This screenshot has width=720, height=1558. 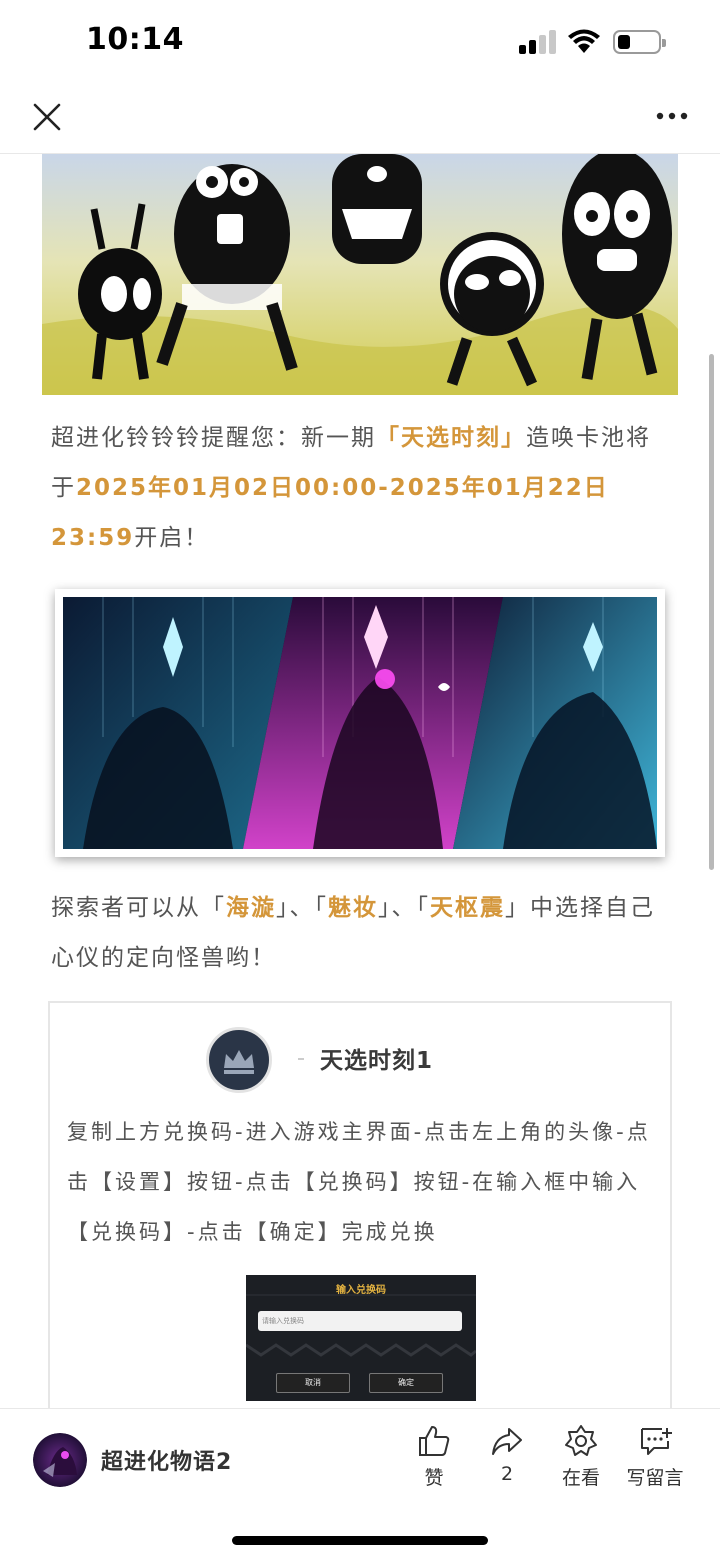 I want to click on more-icon, so click(x=672, y=116).